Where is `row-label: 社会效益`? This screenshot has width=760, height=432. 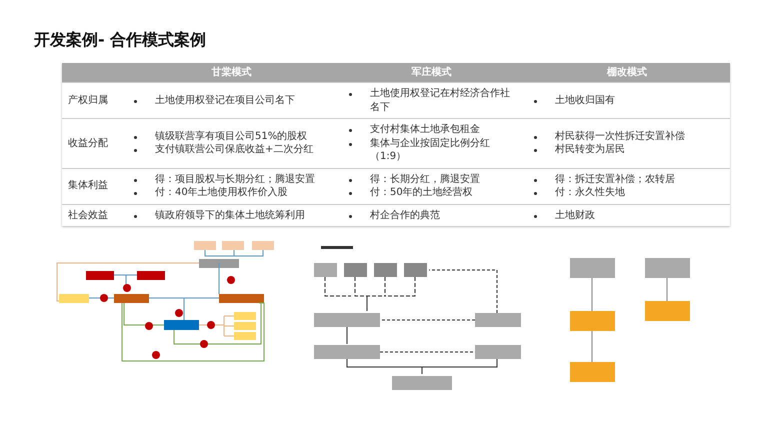 row-label: 社会效益 is located at coordinates (88, 215).